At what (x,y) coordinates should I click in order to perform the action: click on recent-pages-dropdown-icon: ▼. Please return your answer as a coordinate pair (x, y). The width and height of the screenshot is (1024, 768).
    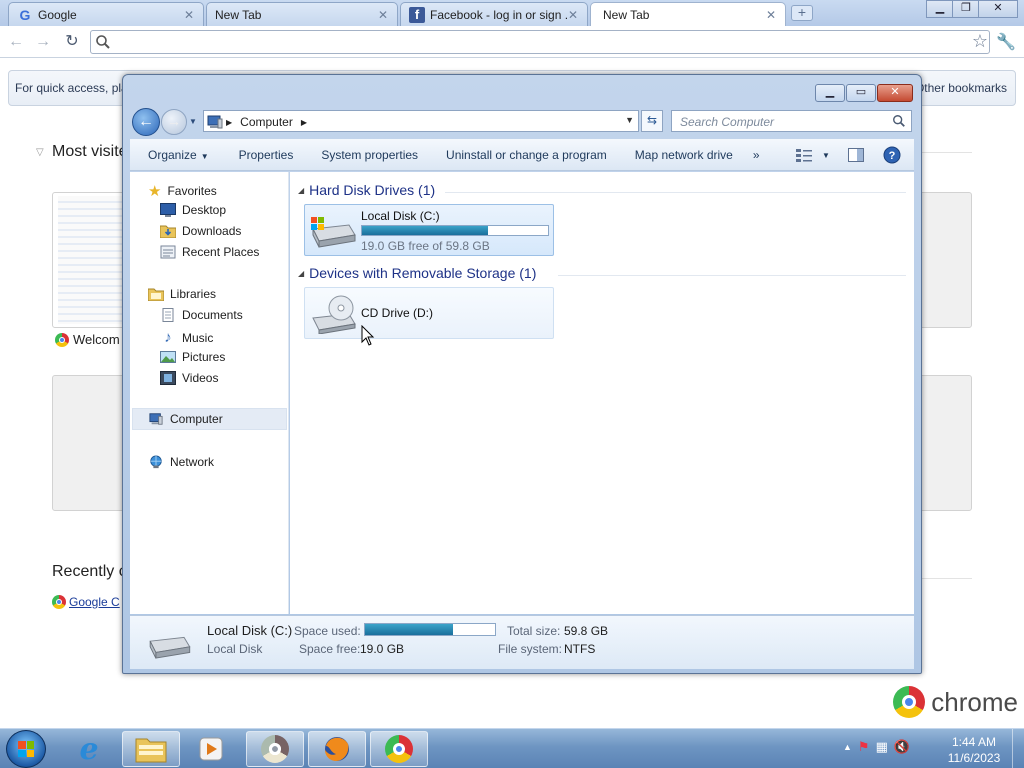
    Looking at the image, I should click on (193, 121).